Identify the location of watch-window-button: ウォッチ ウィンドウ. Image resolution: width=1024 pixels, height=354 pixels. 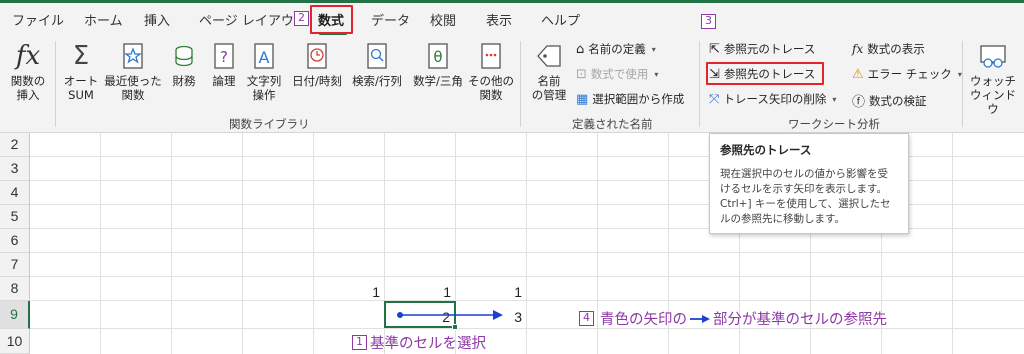
(993, 78).